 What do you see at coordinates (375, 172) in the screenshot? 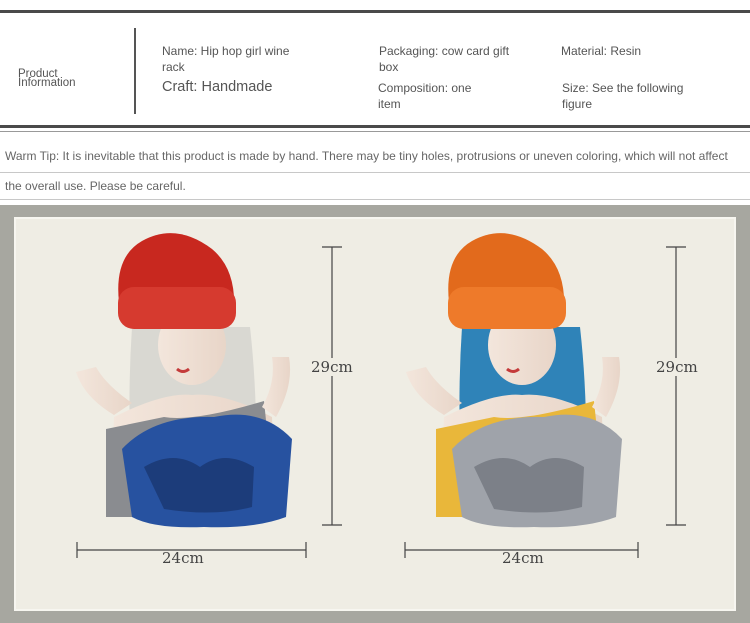
I see `tip-divider` at bounding box center [375, 172].